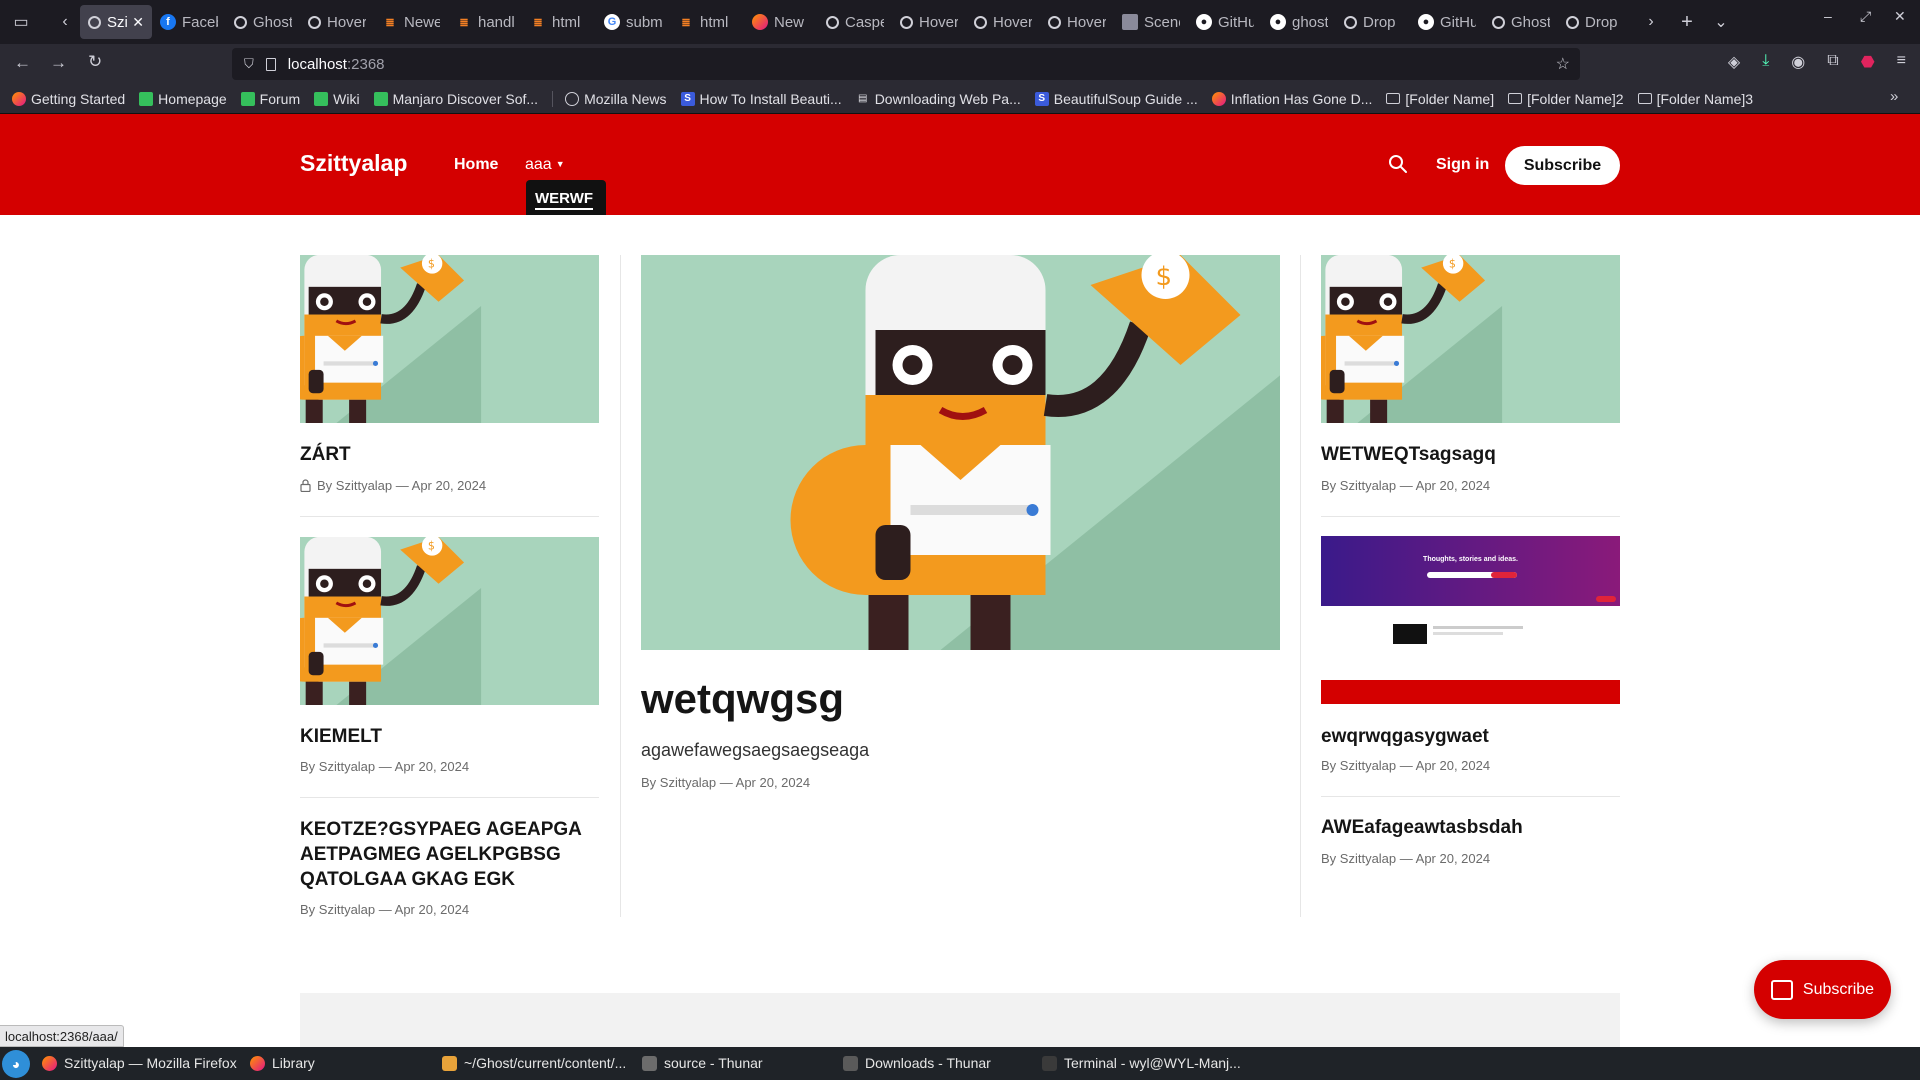  What do you see at coordinates (16, 1063) in the screenshot?
I see `start-menu-icon: ◕` at bounding box center [16, 1063].